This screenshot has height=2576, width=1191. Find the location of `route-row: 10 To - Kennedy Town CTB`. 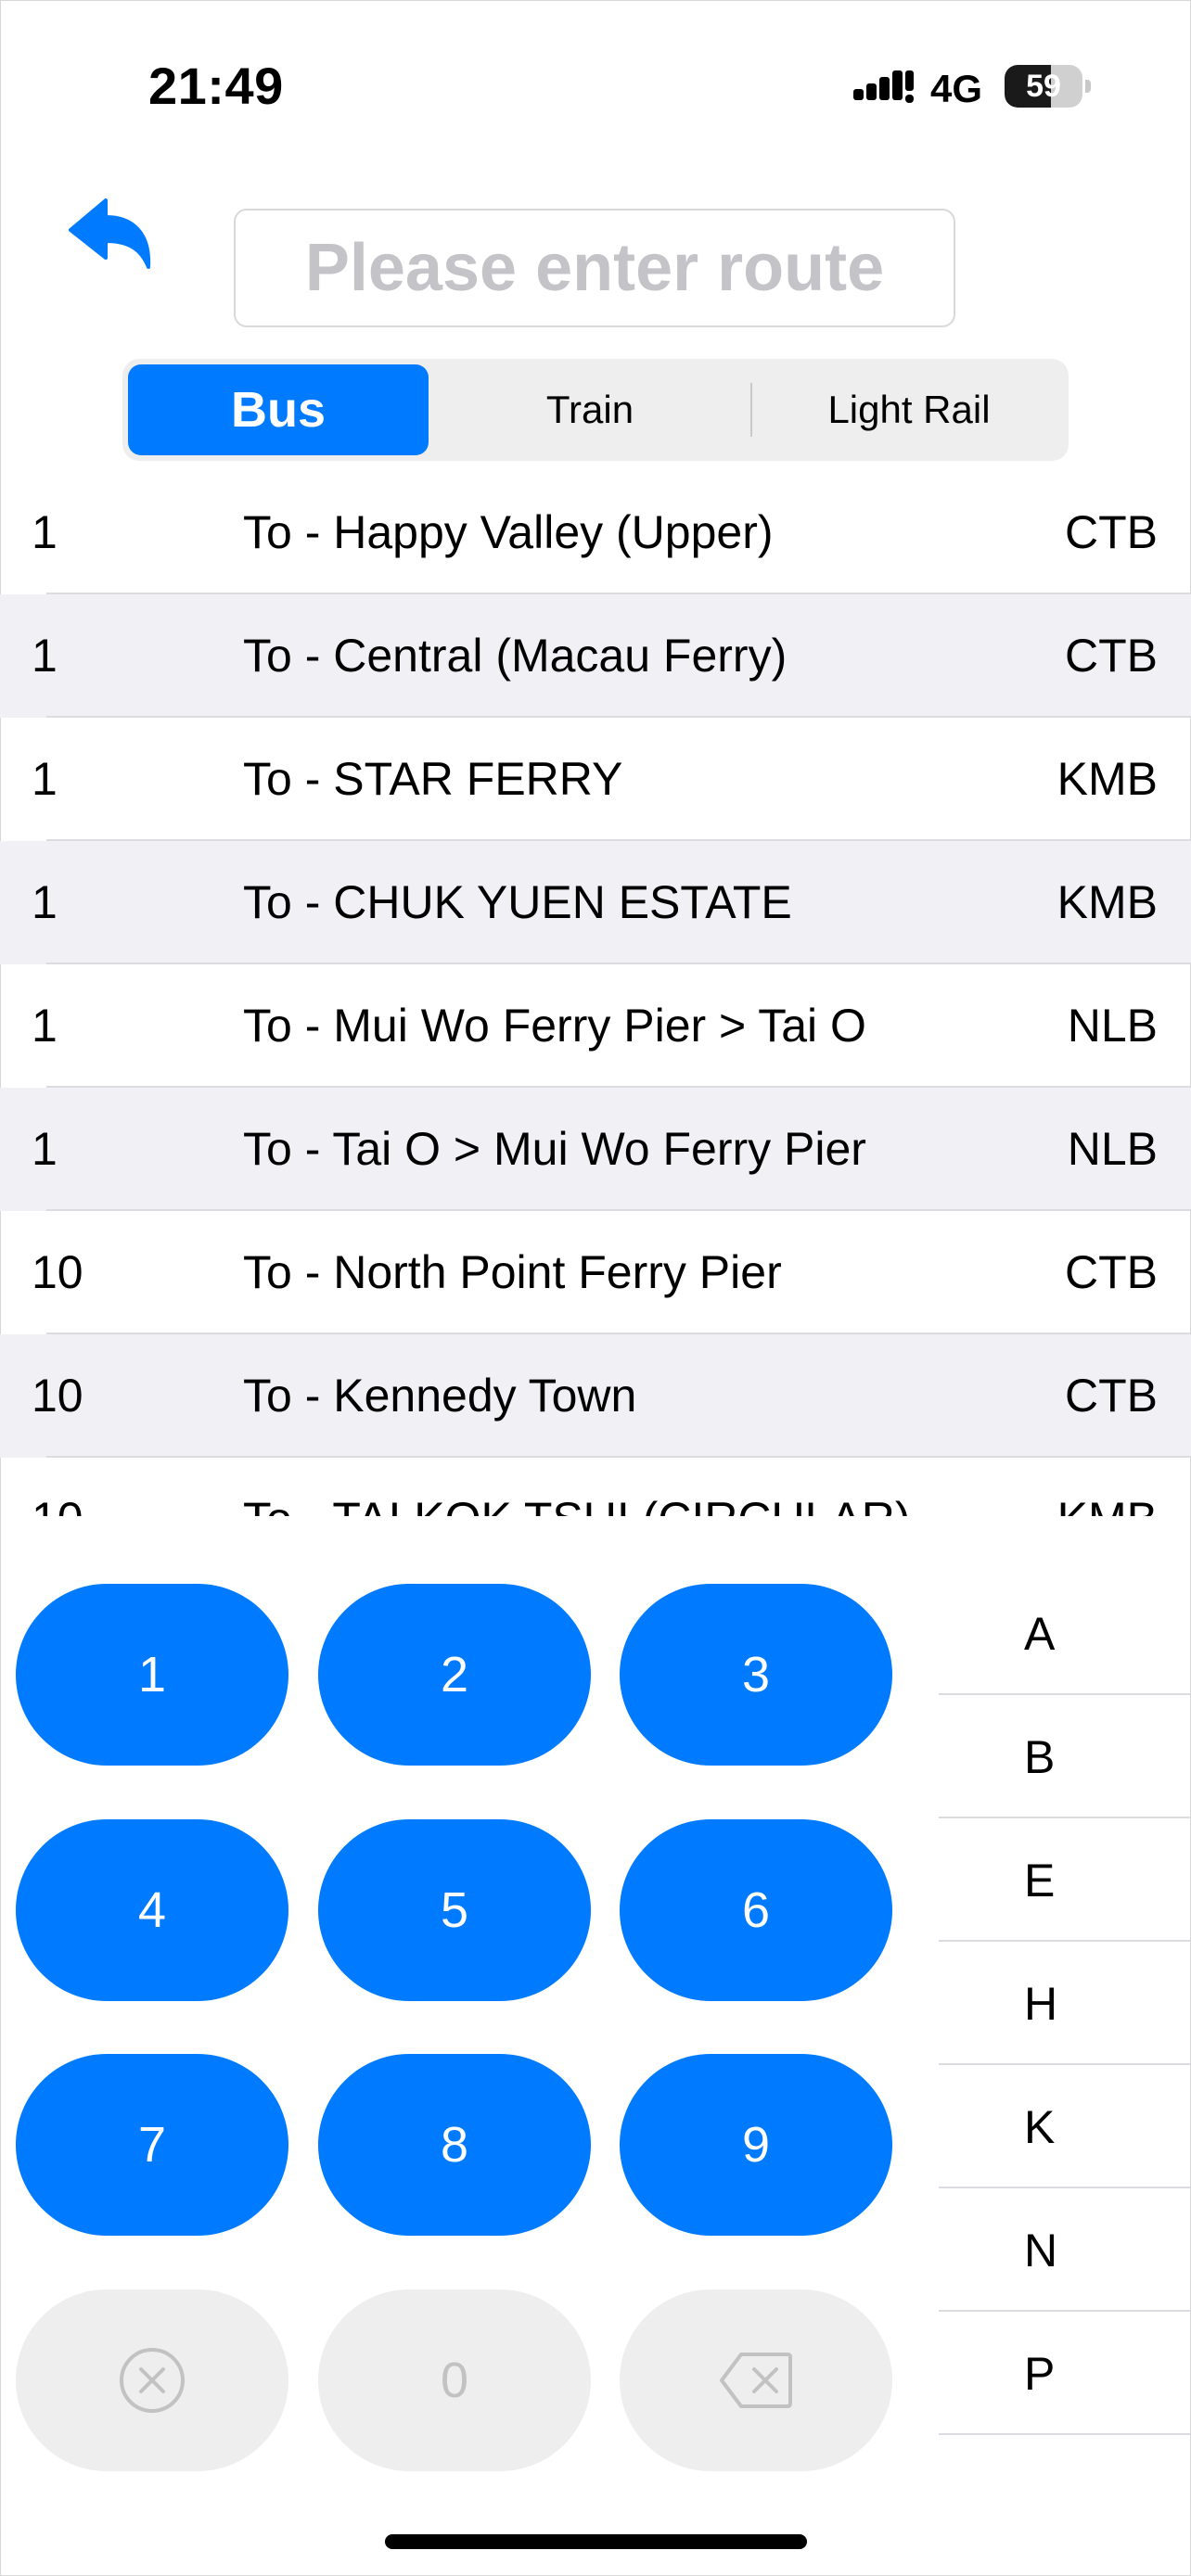

route-row: 10 To - Kennedy Town CTB is located at coordinates (595, 1396).